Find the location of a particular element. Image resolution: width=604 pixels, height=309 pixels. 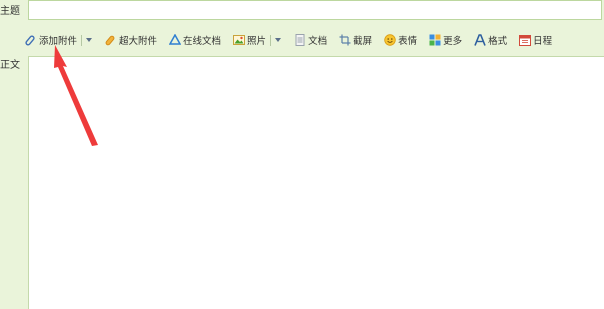

emoji-label: 表情 is located at coordinates (408, 41).